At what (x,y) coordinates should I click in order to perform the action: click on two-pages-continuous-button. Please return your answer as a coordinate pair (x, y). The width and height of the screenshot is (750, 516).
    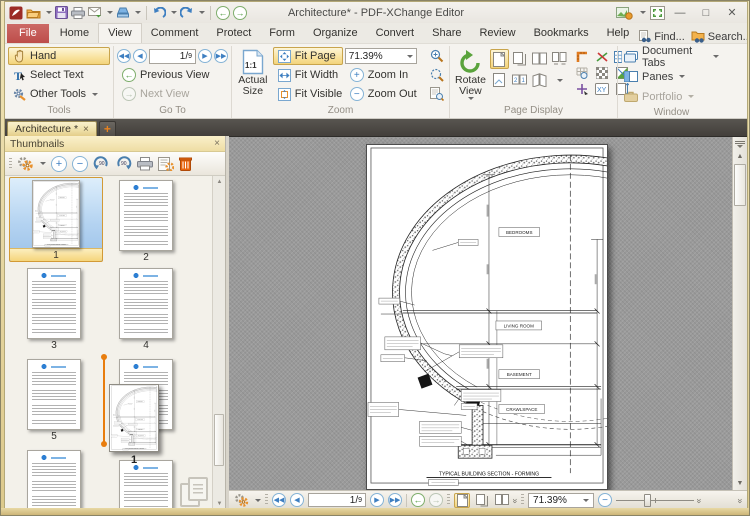
    Looking at the image, I should click on (559, 59).